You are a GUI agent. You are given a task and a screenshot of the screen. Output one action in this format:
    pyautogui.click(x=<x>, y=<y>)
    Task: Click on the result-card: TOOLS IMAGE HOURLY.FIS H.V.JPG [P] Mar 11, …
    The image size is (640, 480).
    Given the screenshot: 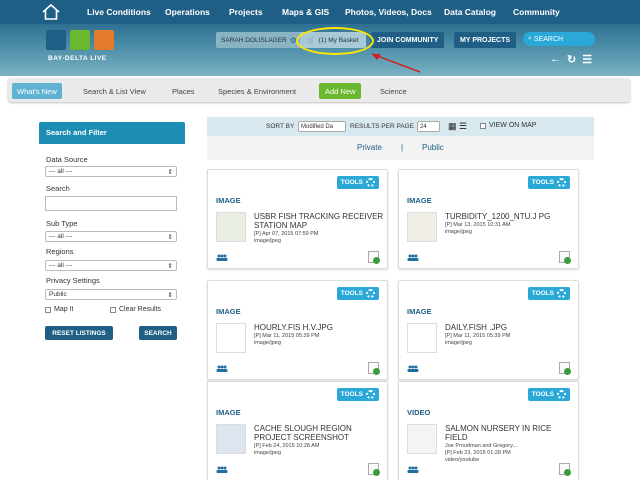 What is the action you would take?
    pyautogui.click(x=297, y=330)
    